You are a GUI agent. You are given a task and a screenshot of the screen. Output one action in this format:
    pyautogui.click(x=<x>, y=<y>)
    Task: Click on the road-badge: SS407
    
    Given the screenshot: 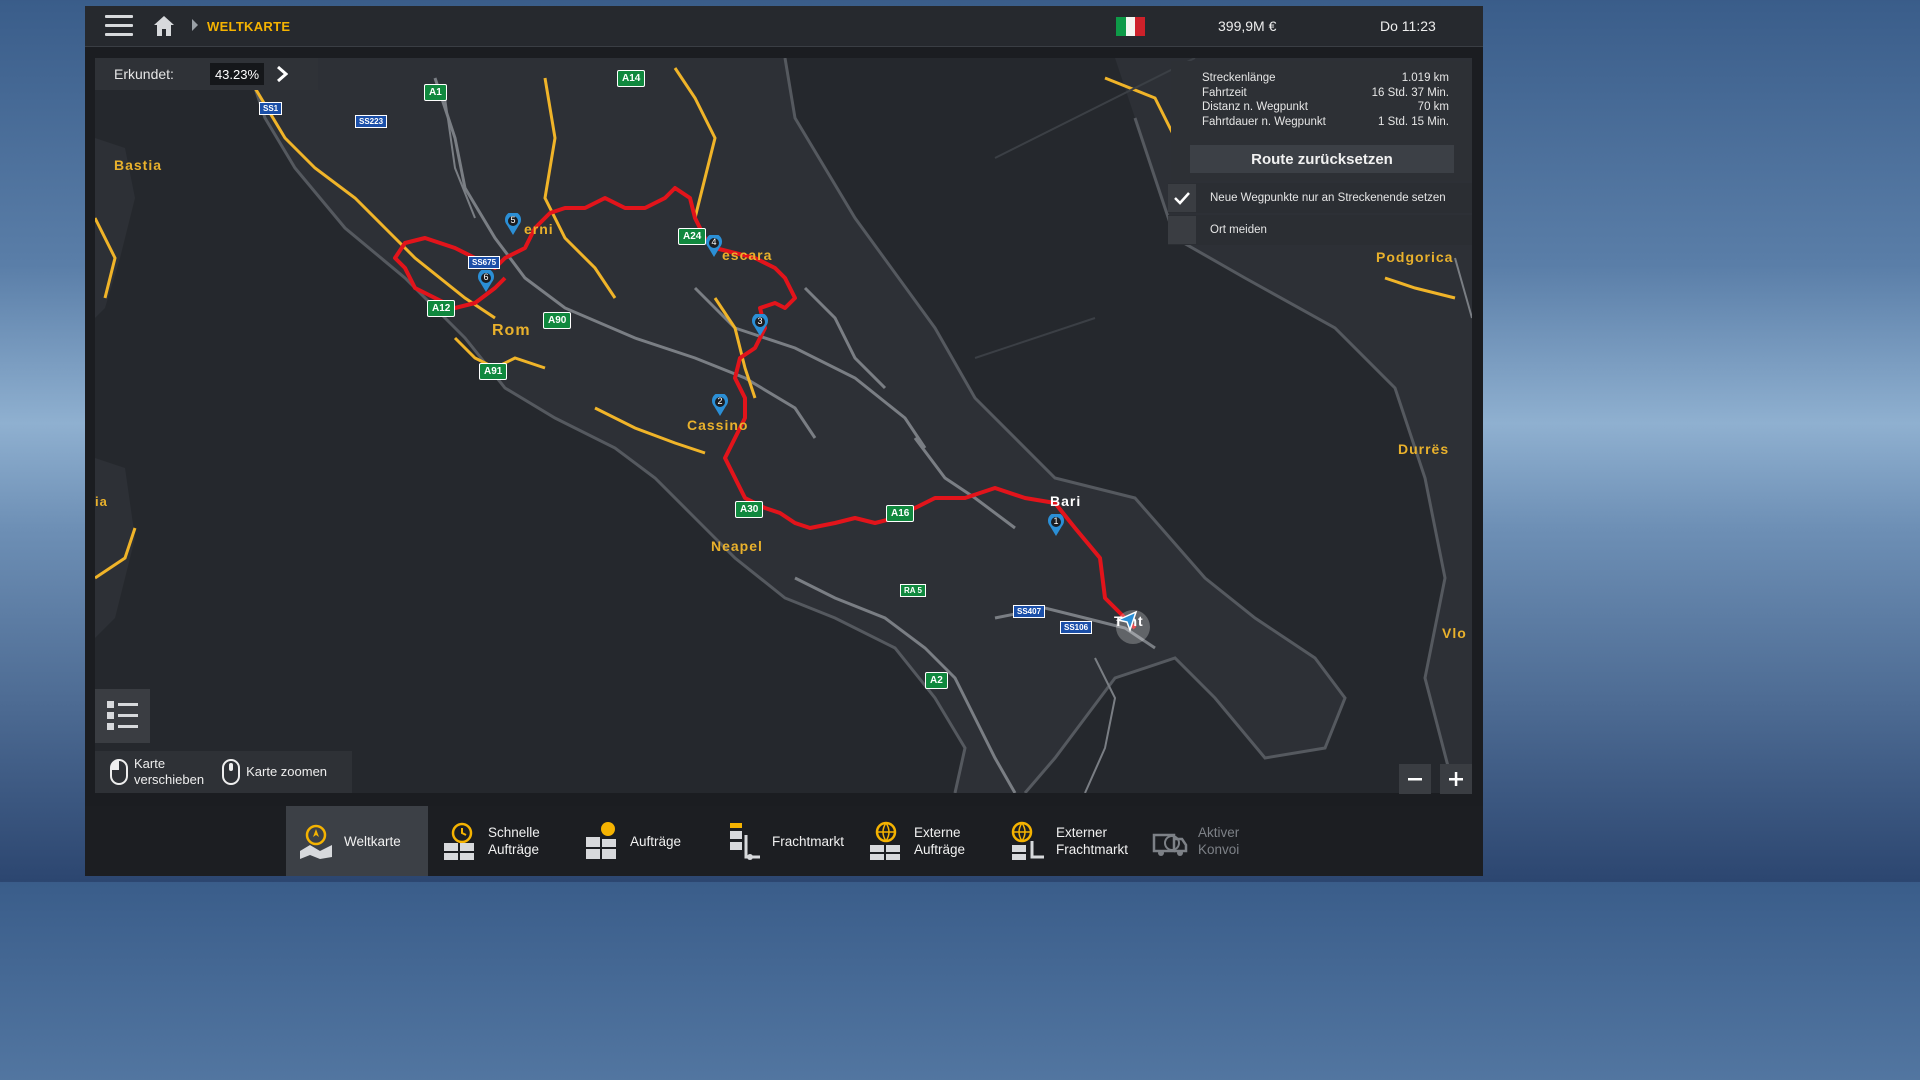 What is the action you would take?
    pyautogui.click(x=1029, y=611)
    